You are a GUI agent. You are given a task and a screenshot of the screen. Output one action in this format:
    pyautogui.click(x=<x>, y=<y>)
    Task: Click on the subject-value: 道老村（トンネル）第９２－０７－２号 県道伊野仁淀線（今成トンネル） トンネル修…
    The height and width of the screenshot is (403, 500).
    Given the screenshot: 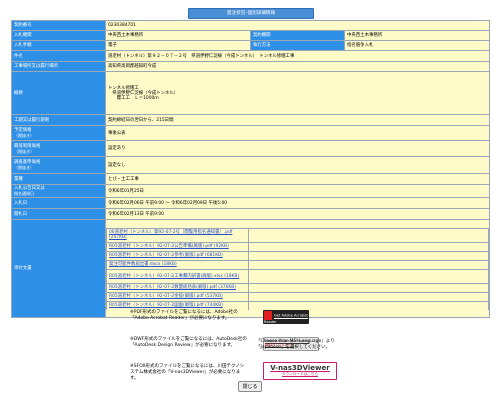 What is the action you would take?
    pyautogui.click(x=297, y=56)
    